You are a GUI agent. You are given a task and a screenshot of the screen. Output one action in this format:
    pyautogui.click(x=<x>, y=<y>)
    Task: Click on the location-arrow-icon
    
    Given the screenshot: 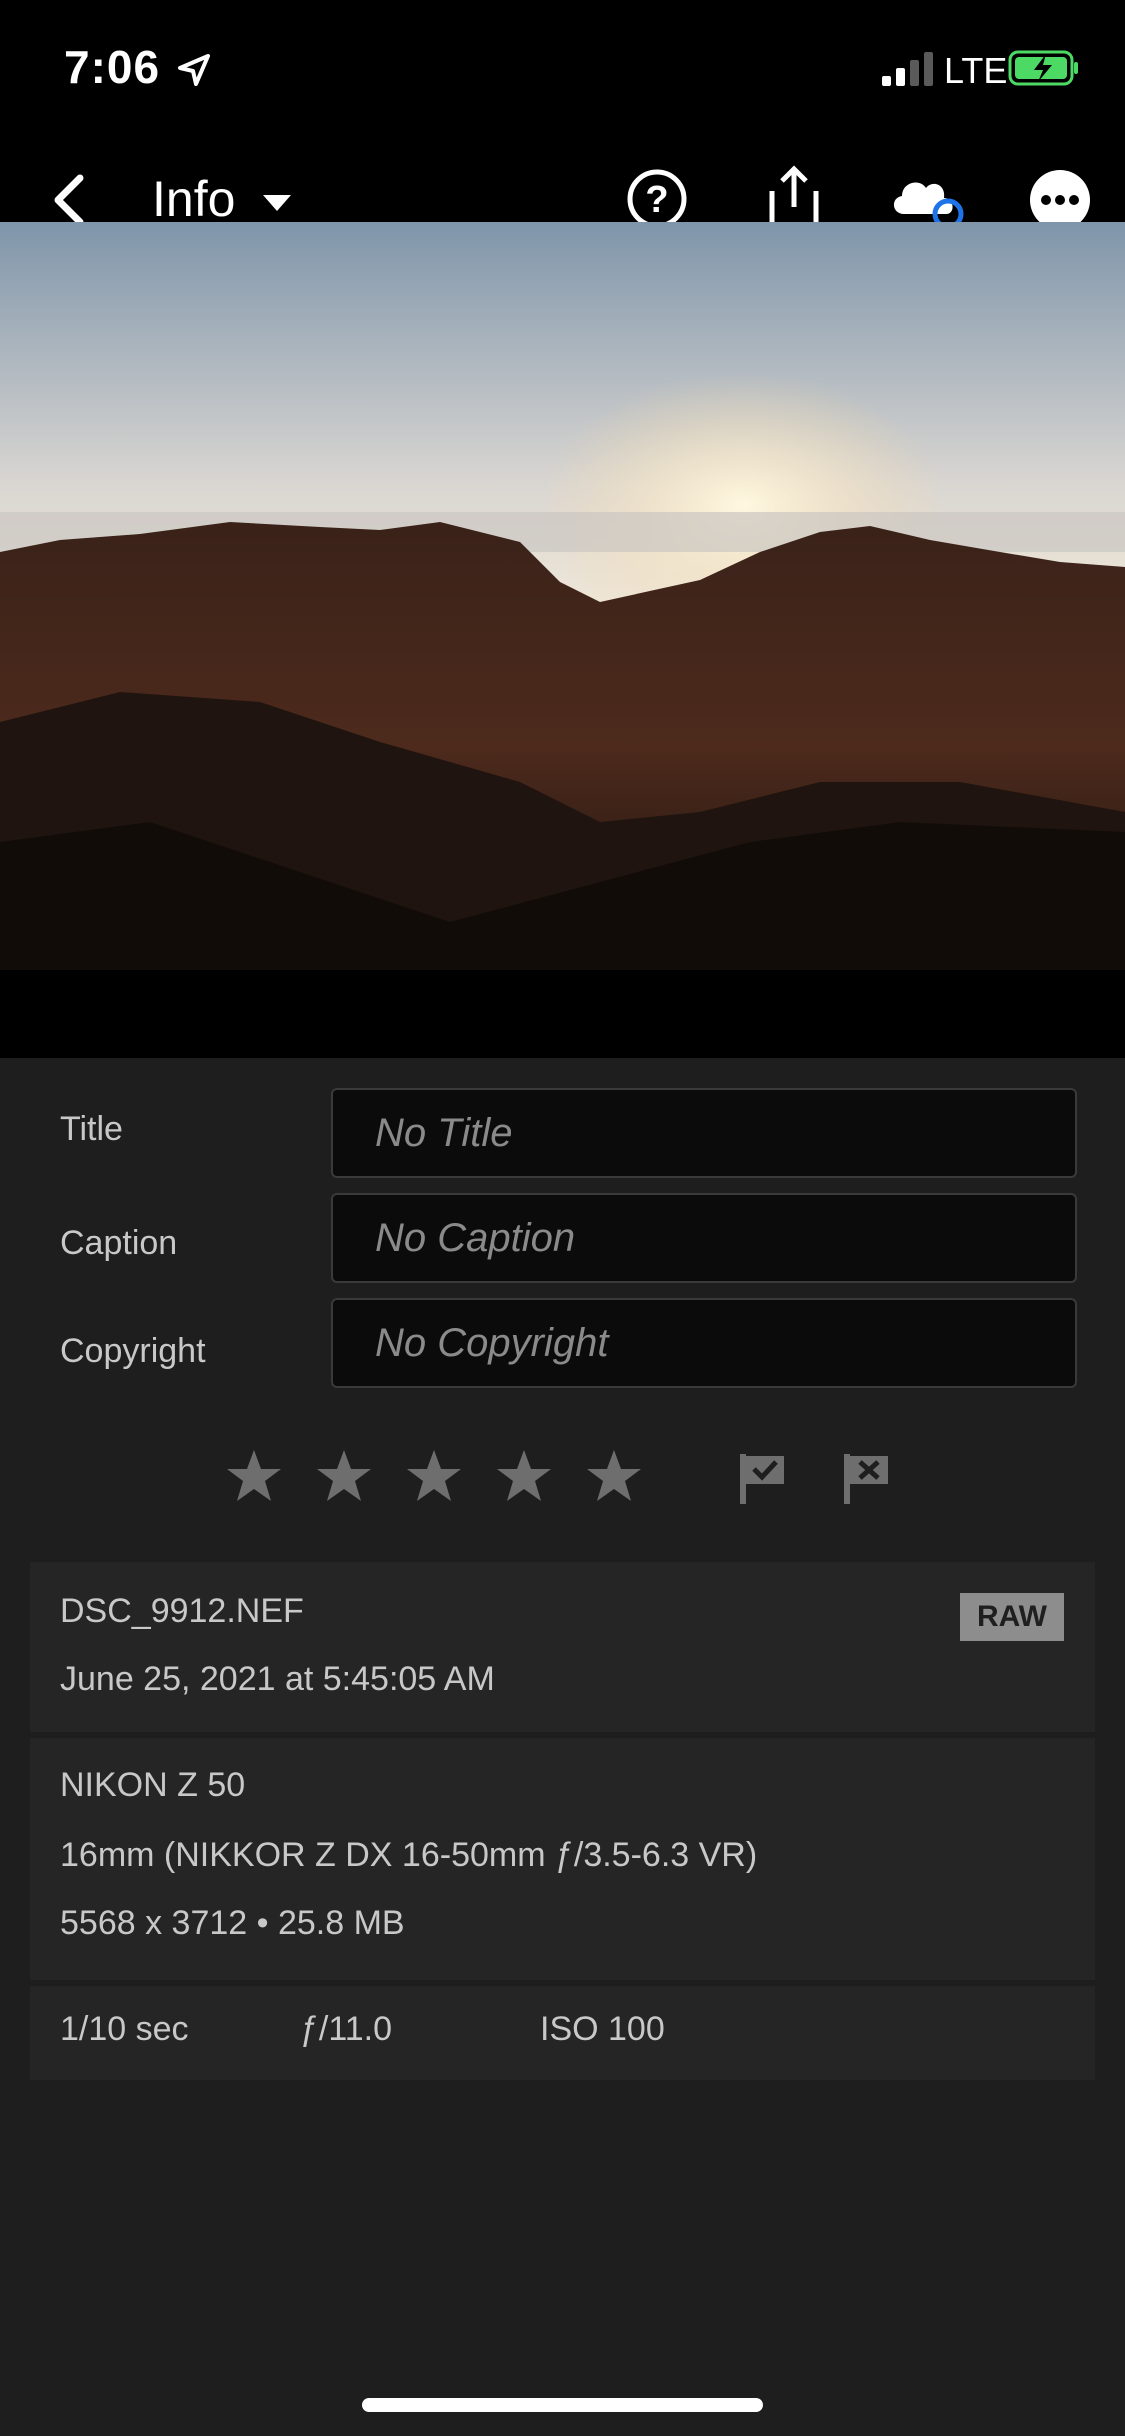 What is the action you would take?
    pyautogui.click(x=194, y=70)
    